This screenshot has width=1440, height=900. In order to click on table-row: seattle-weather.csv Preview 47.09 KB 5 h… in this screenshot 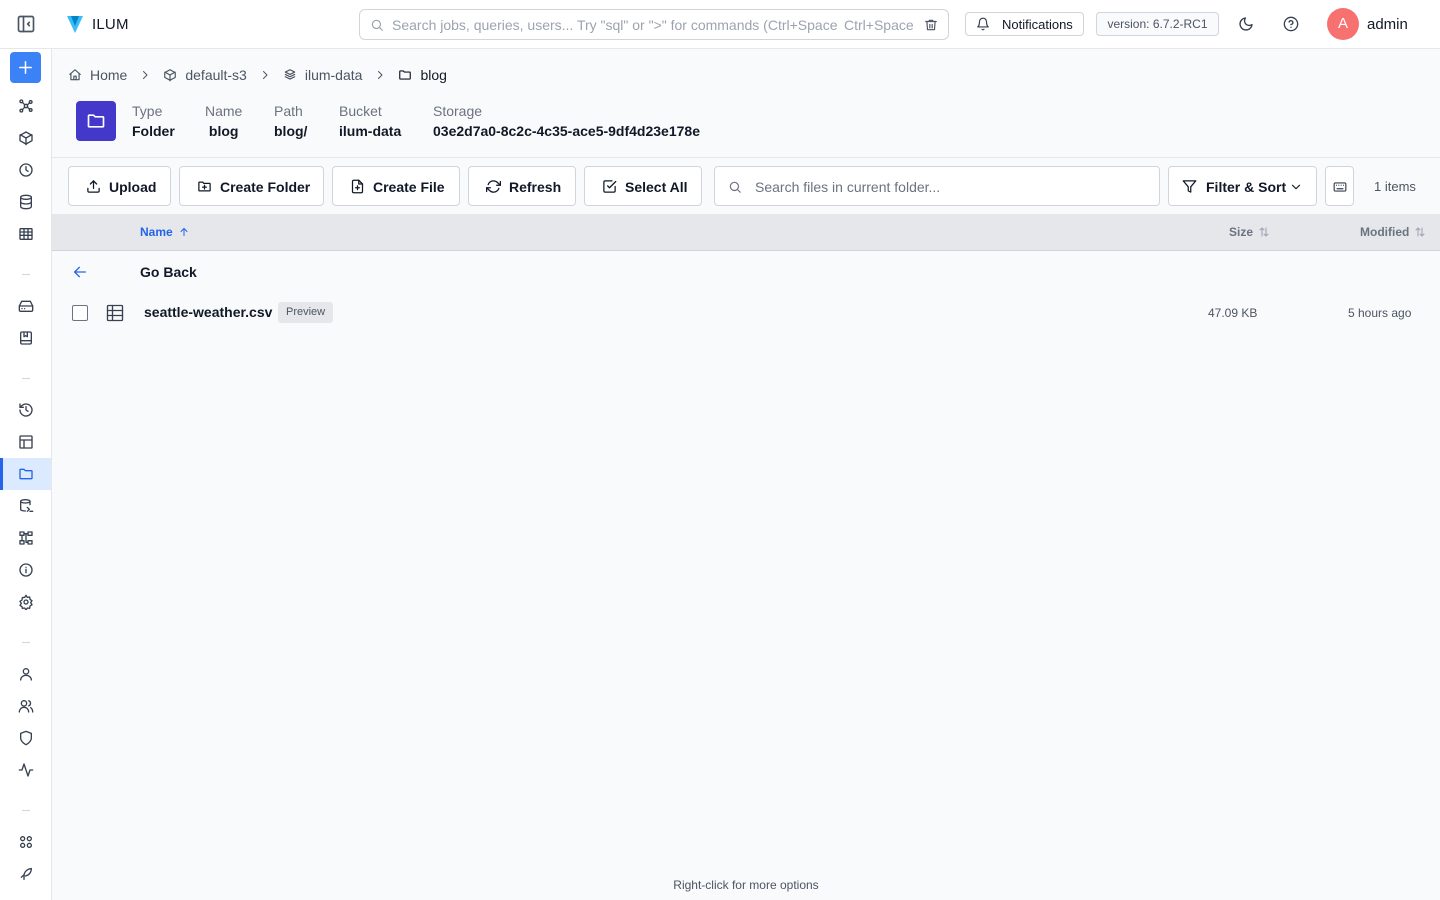, I will do `click(746, 313)`.